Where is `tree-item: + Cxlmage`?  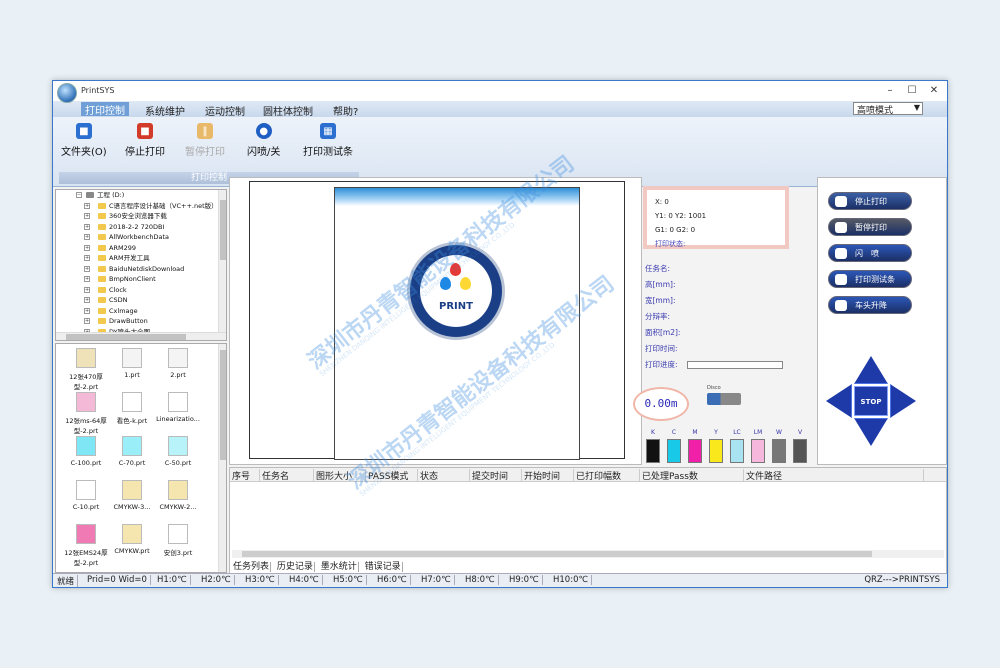
tree-item: + Cxlmage is located at coordinates (141, 311).